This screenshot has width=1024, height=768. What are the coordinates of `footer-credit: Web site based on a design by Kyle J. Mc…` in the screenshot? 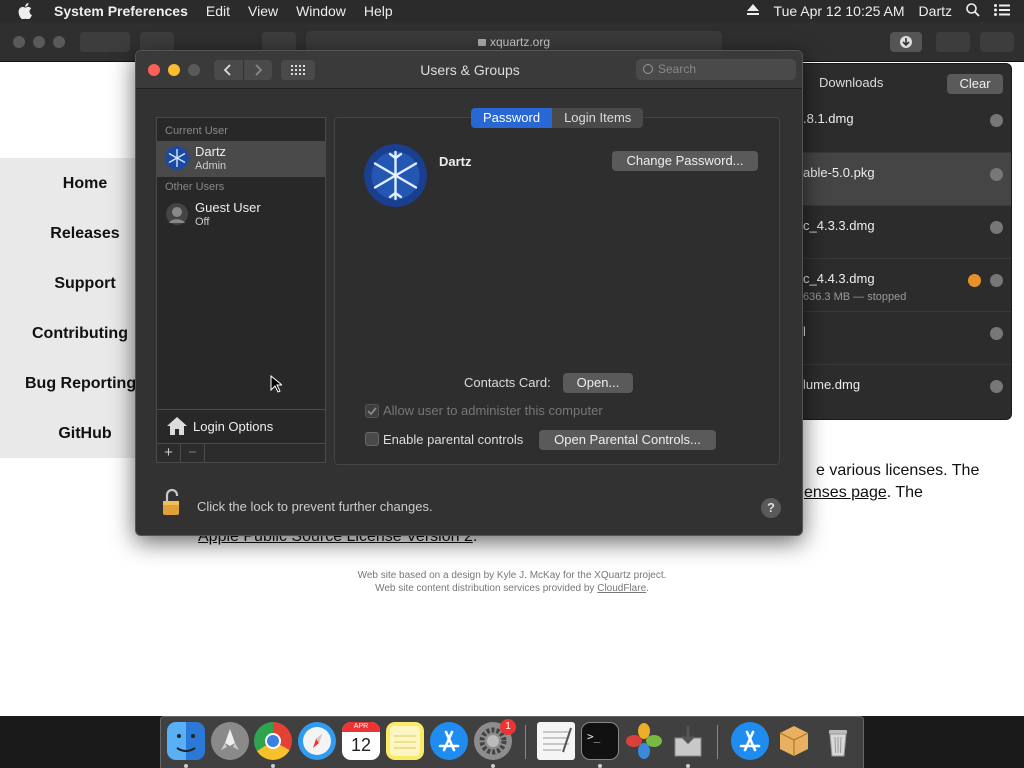 It's located at (512, 575).